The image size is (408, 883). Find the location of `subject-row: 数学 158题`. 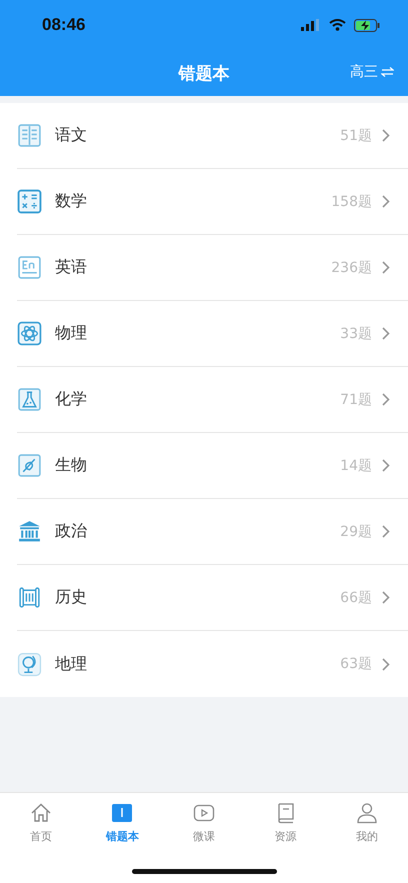

subject-row: 数学 158题 is located at coordinates (212, 202).